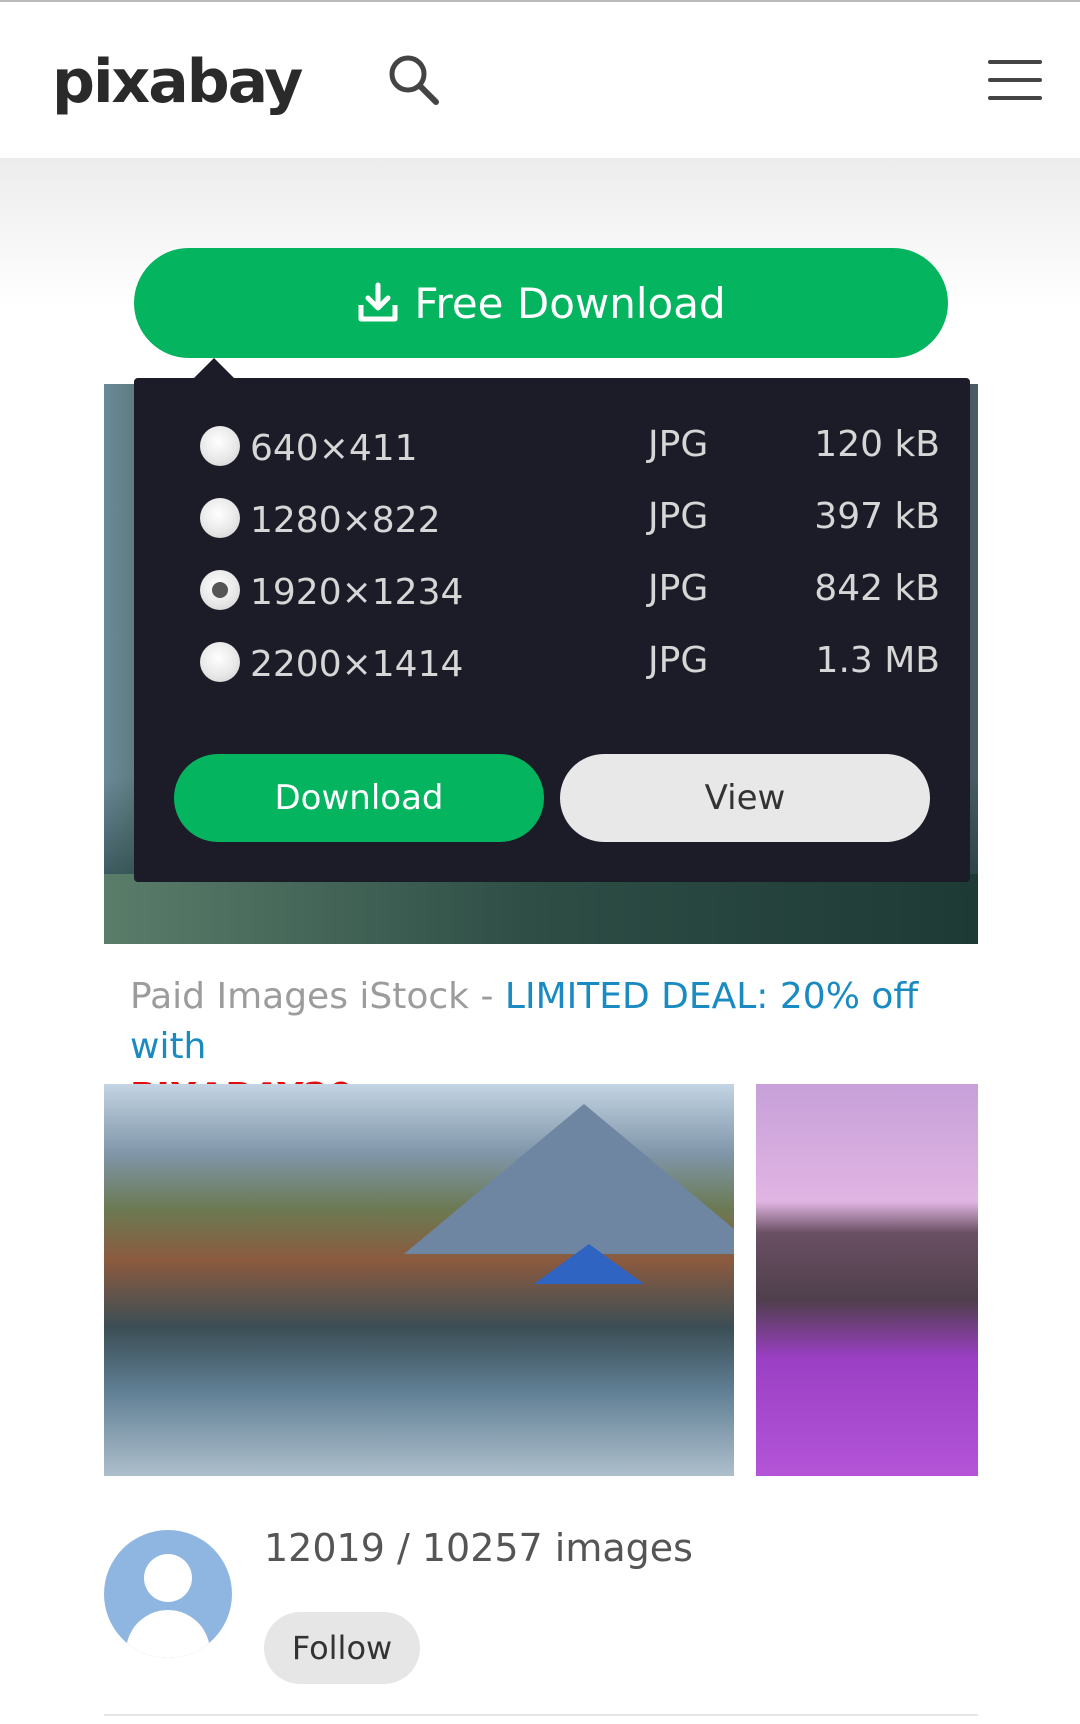 The height and width of the screenshot is (1724, 1080). Describe the element at coordinates (569, 1179) in the screenshot. I see `thumb-mountain` at that location.